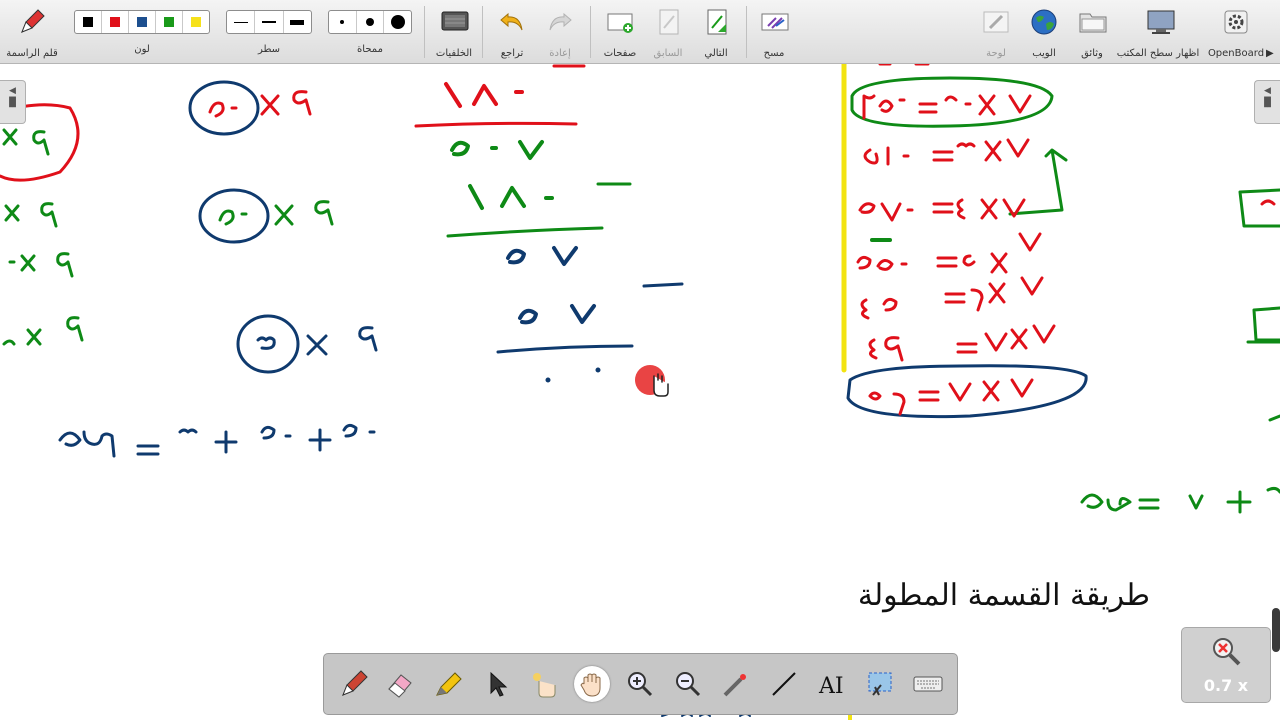 The width and height of the screenshot is (1280, 720). What do you see at coordinates (397, 22) in the screenshot?
I see `eraser-large` at bounding box center [397, 22].